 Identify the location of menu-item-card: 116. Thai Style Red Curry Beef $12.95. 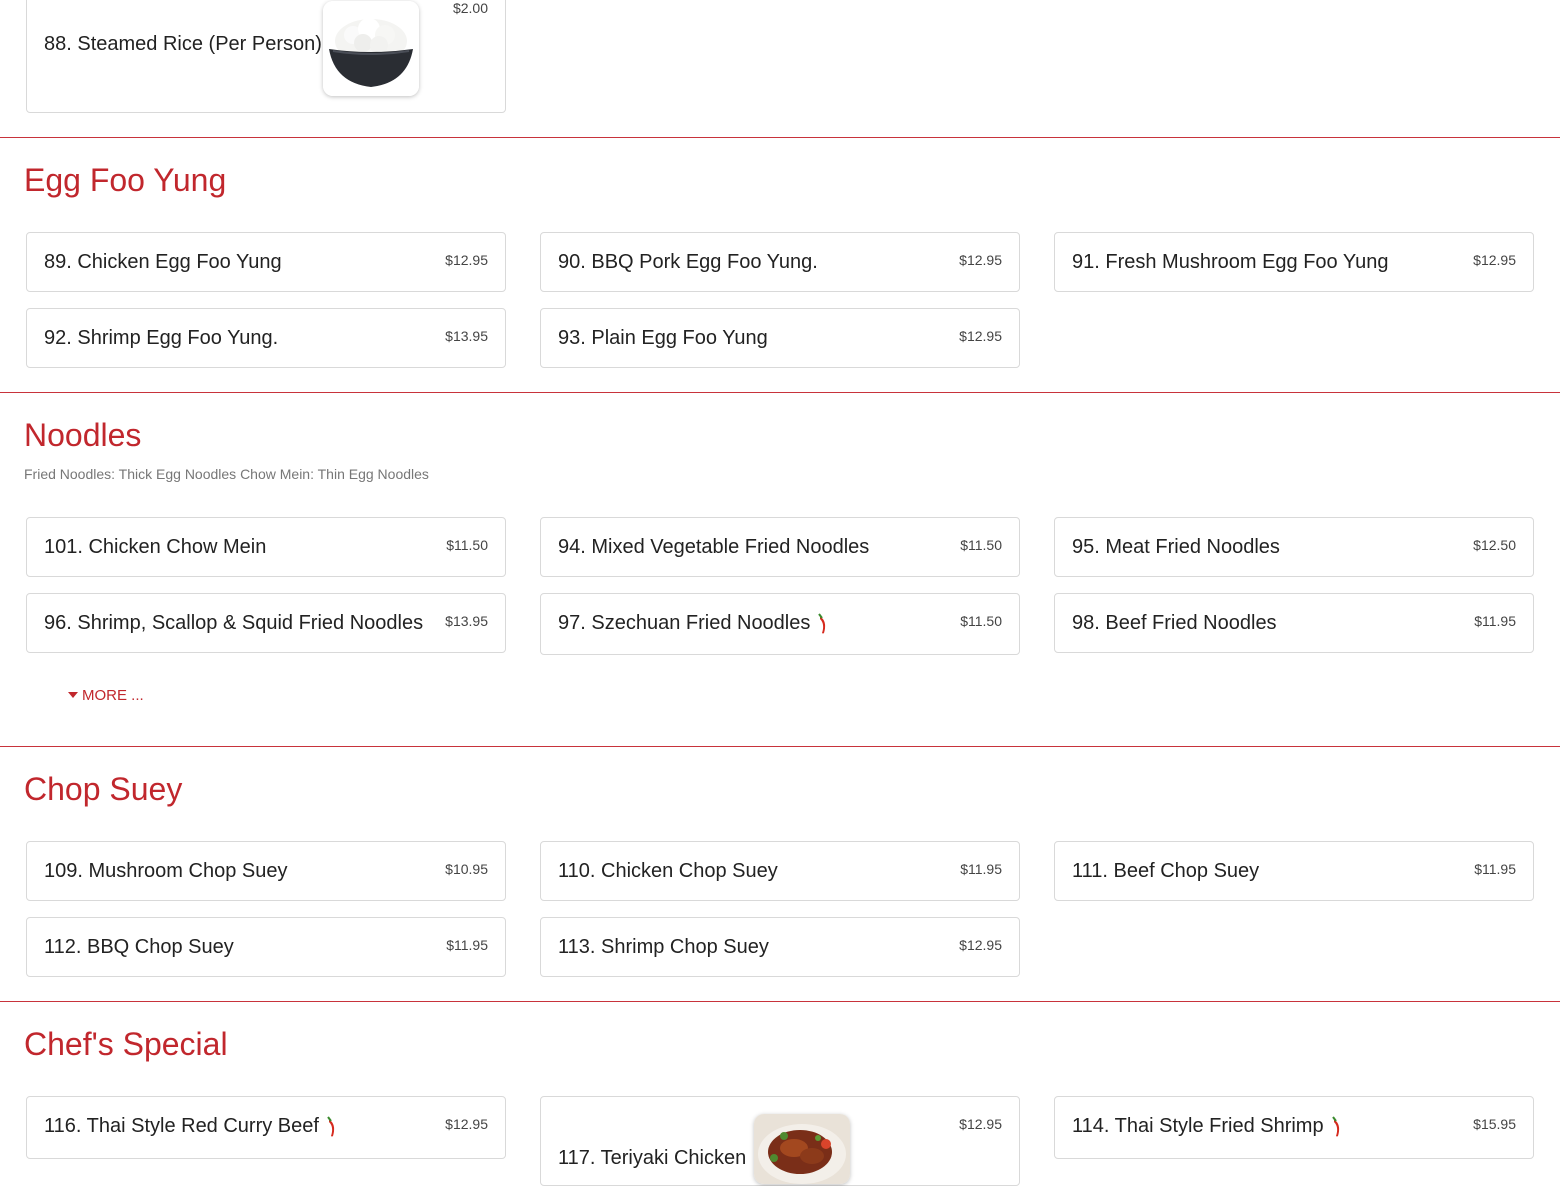
(266, 1127).